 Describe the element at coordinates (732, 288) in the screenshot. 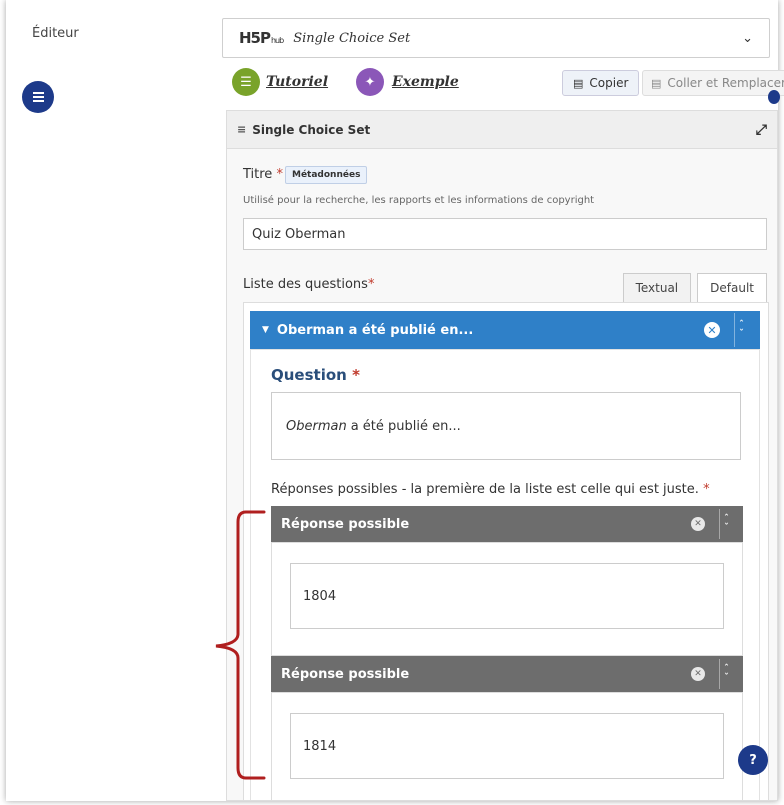

I see `tab-default: Default` at that location.